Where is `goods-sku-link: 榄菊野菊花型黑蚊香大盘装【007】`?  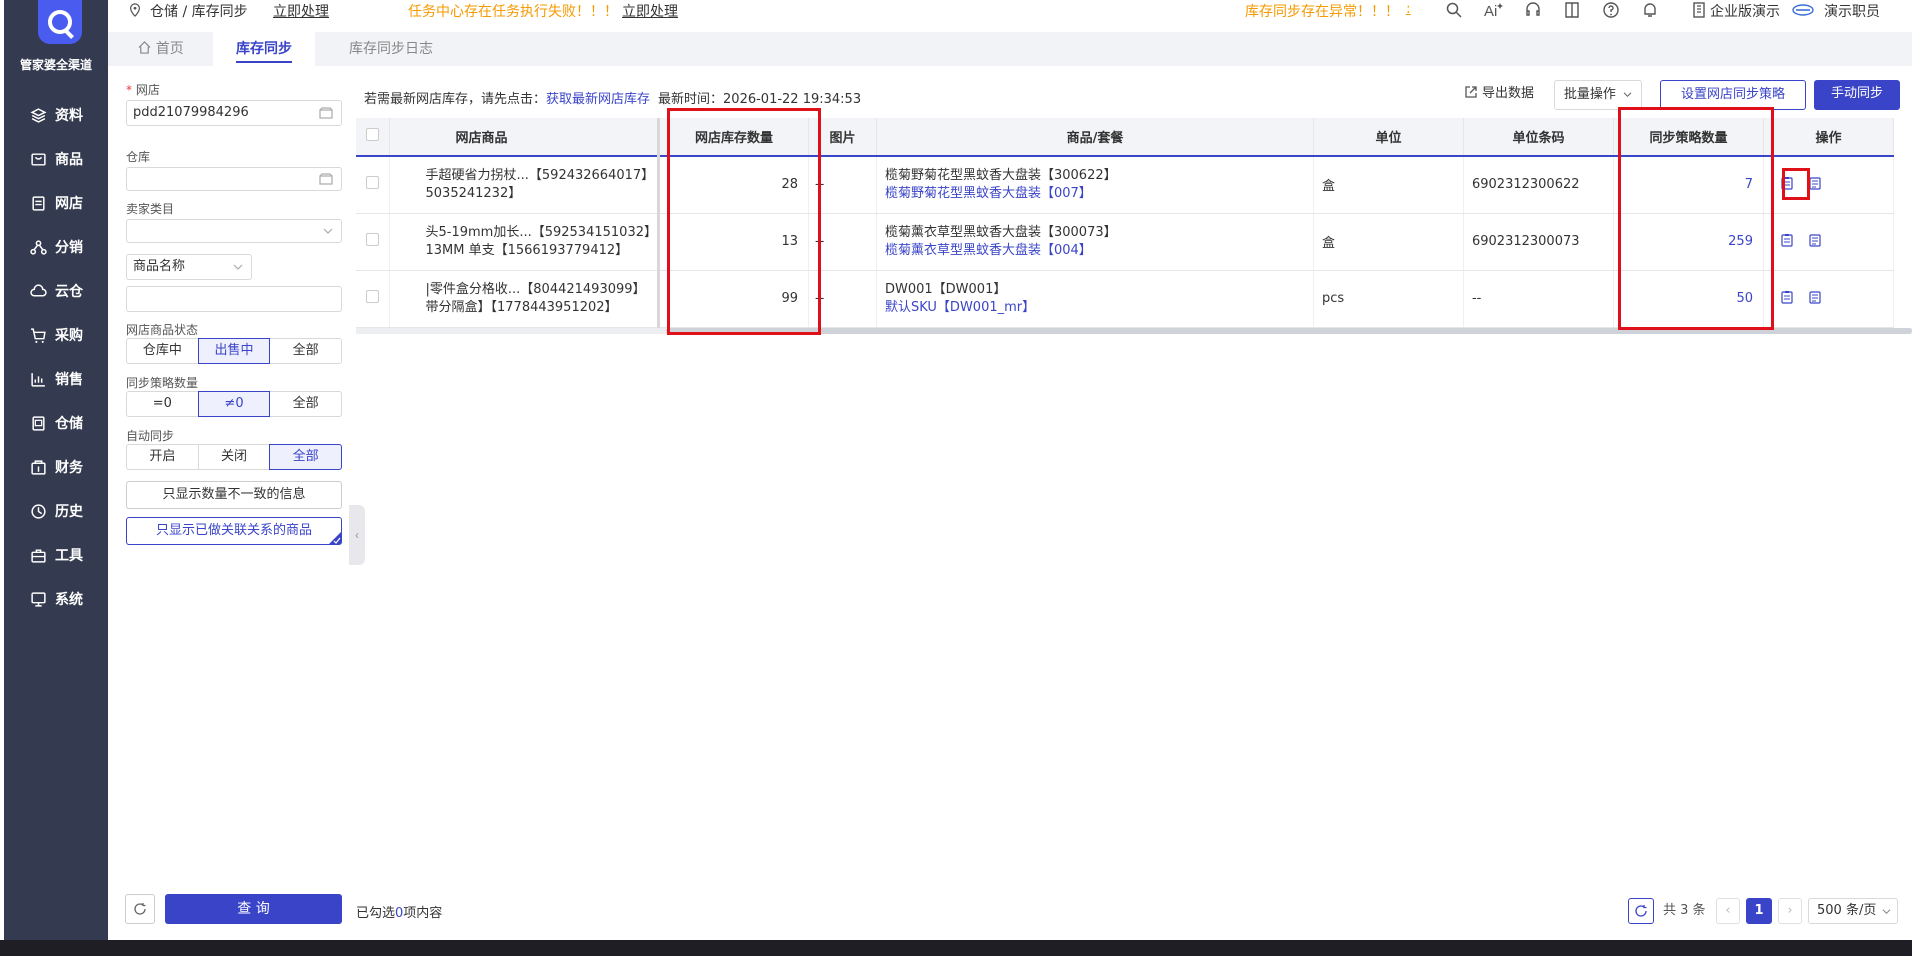 goods-sku-link: 榄菊野菊花型黑蚊香大盘装【007】 is located at coordinates (1099, 194).